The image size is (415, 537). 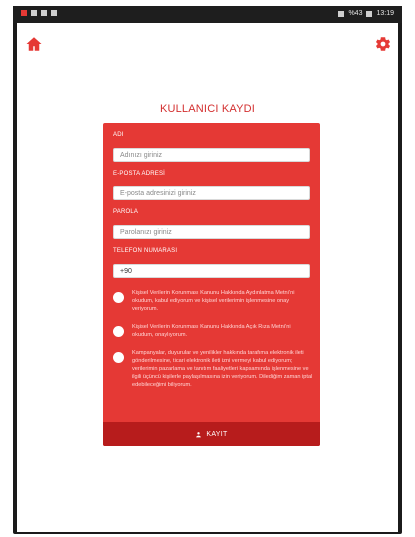 I want to click on wifi-icon, so click(x=341, y=13).